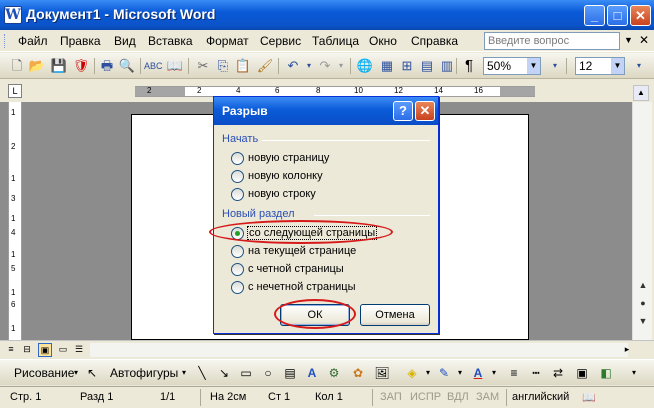 The image size is (654, 408). What do you see at coordinates (315, 315) in the screenshot?
I see `ok-button: ОК` at bounding box center [315, 315].